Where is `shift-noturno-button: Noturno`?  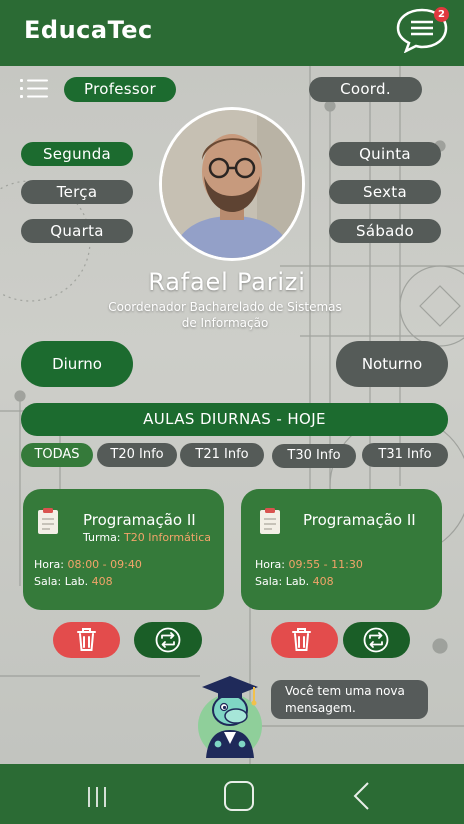
shift-noturno-button: Noturno is located at coordinates (392, 364).